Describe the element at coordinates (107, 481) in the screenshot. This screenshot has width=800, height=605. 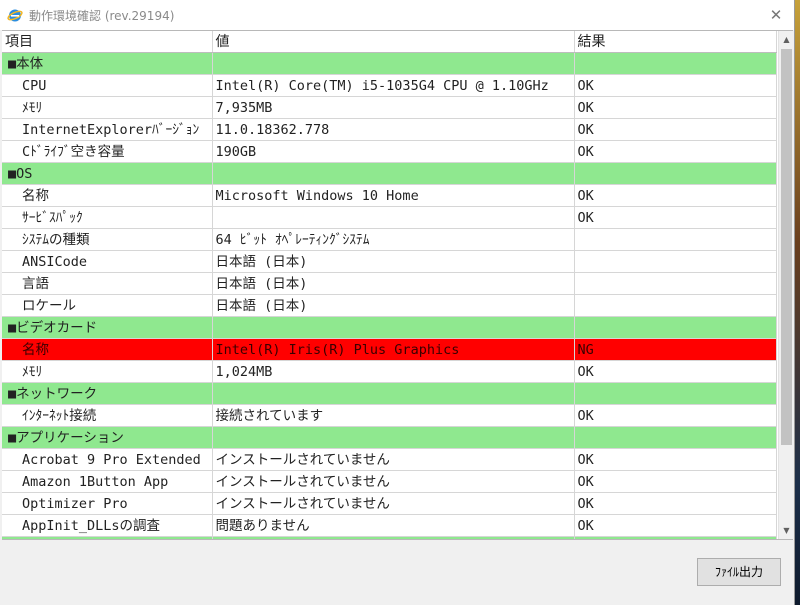
I see `cell-item: Amazon 1Button App` at that location.